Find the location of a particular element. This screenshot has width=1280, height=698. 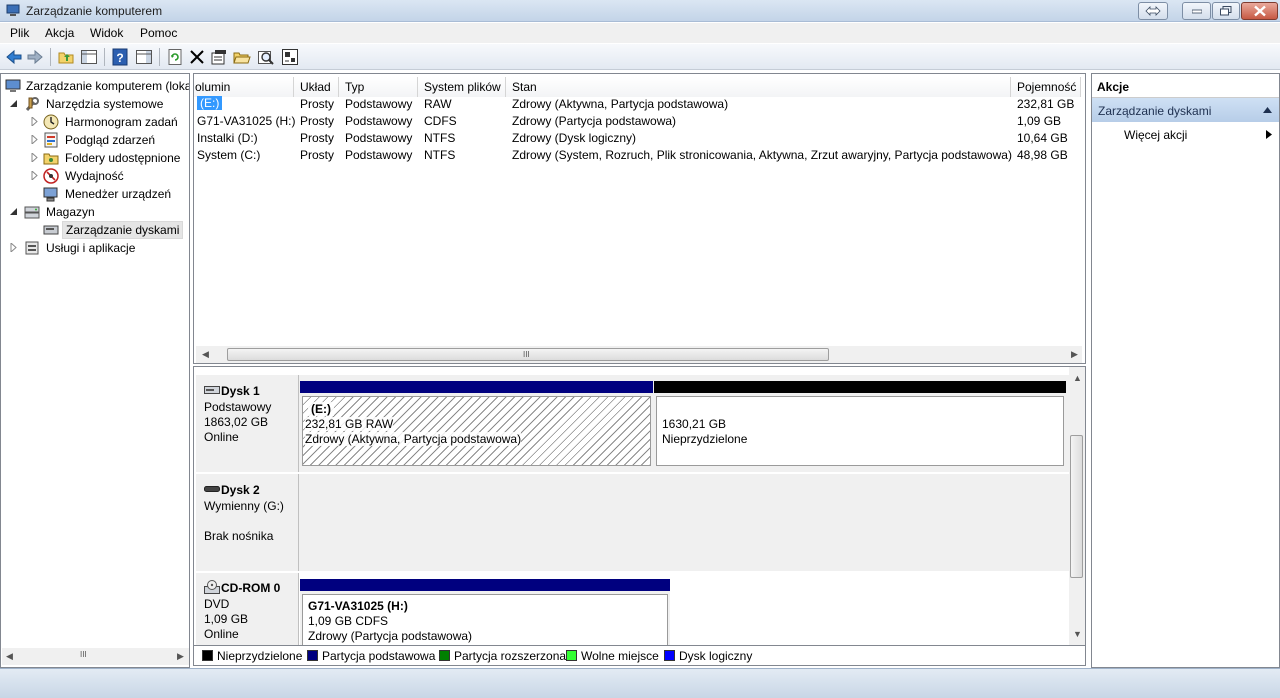

menu-akcja: Akcja is located at coordinates (59, 33).